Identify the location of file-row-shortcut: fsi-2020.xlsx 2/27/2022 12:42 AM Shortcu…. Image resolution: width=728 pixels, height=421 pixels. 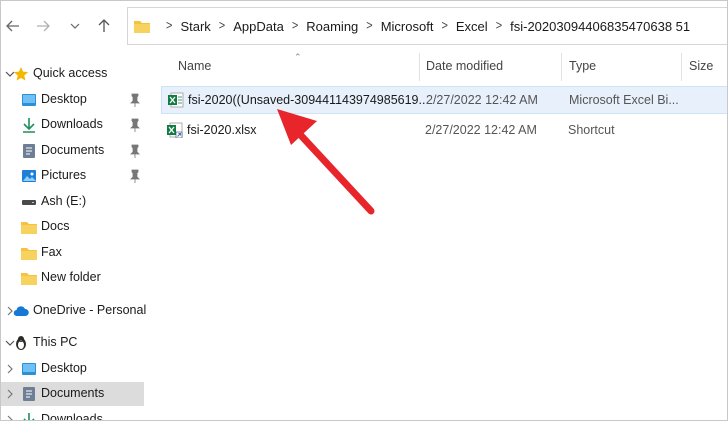
(444, 131).